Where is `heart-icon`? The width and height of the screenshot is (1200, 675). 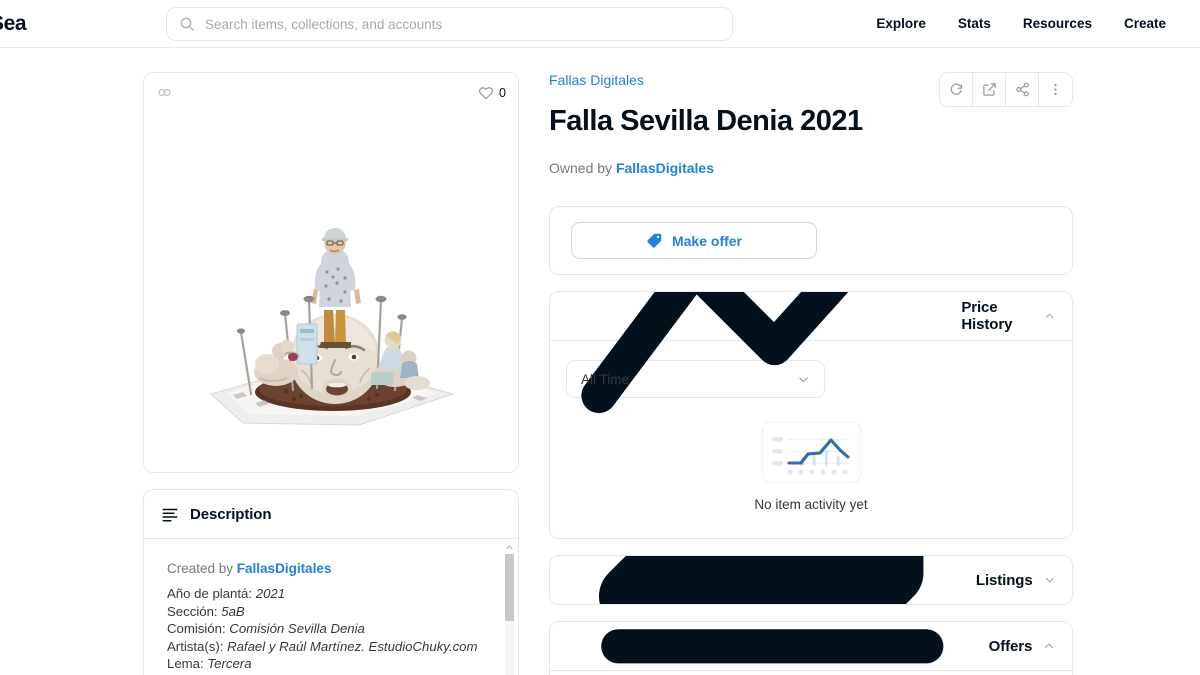 heart-icon is located at coordinates (486, 93).